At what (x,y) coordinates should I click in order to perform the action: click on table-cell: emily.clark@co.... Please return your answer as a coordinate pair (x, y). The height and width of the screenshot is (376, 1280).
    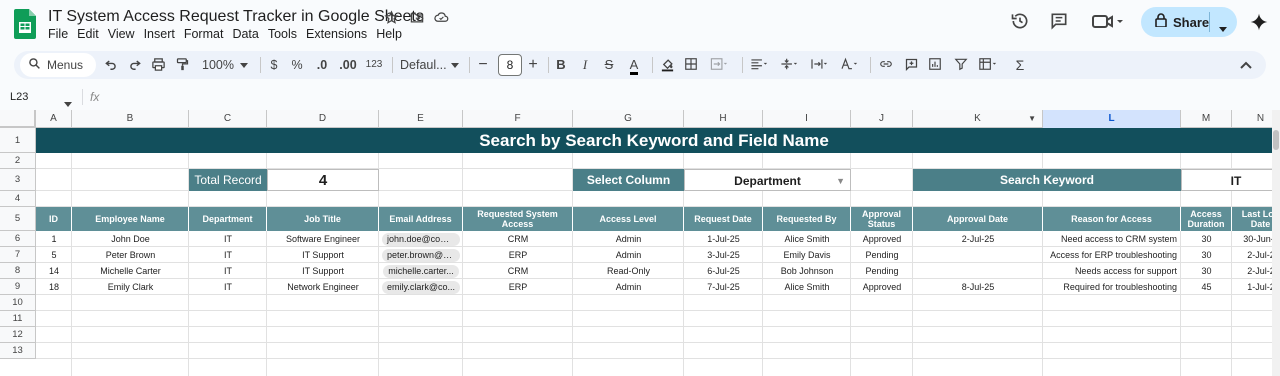
    Looking at the image, I should click on (421, 287).